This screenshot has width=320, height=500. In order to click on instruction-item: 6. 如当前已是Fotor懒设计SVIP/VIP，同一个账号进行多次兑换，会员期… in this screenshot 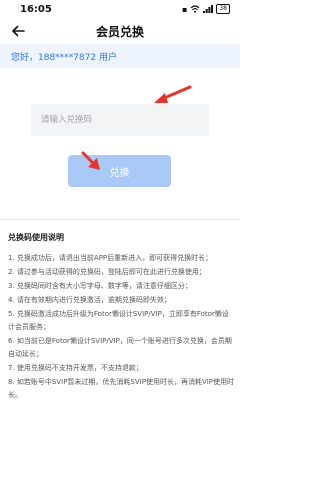, I will do `click(120, 347)`.